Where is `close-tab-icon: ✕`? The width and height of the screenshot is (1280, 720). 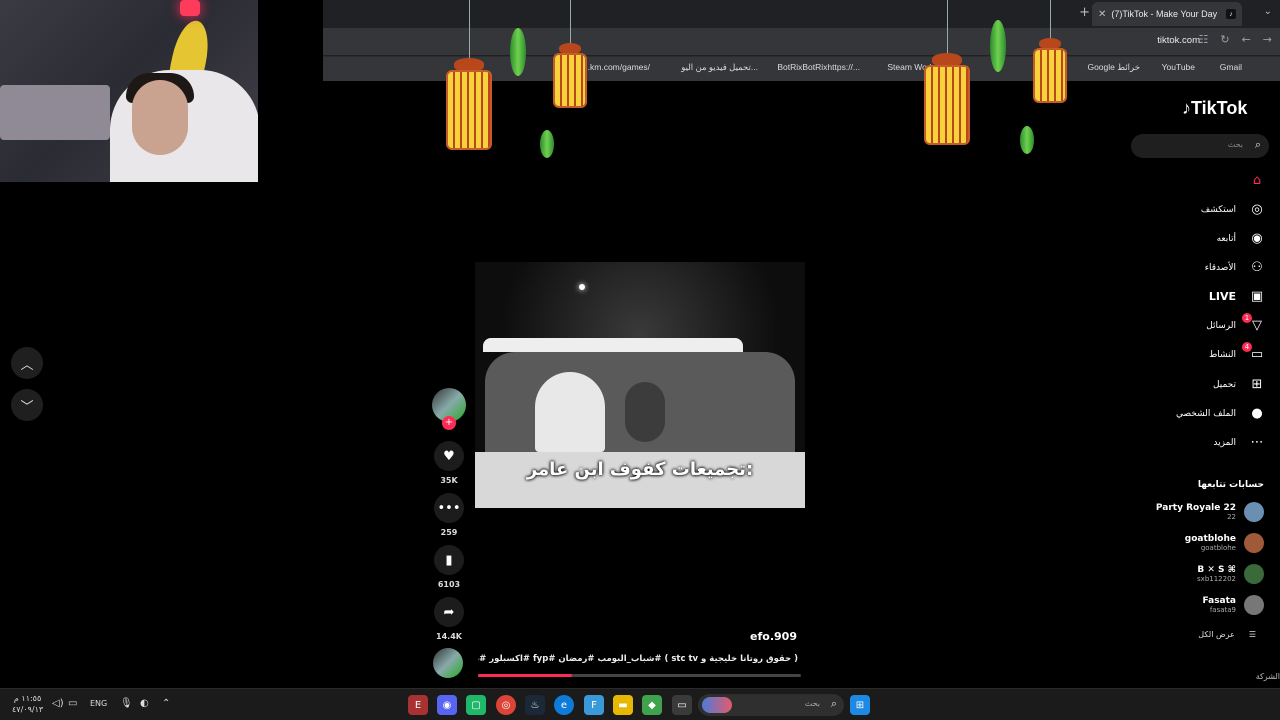 close-tab-icon: ✕ is located at coordinates (1102, 14).